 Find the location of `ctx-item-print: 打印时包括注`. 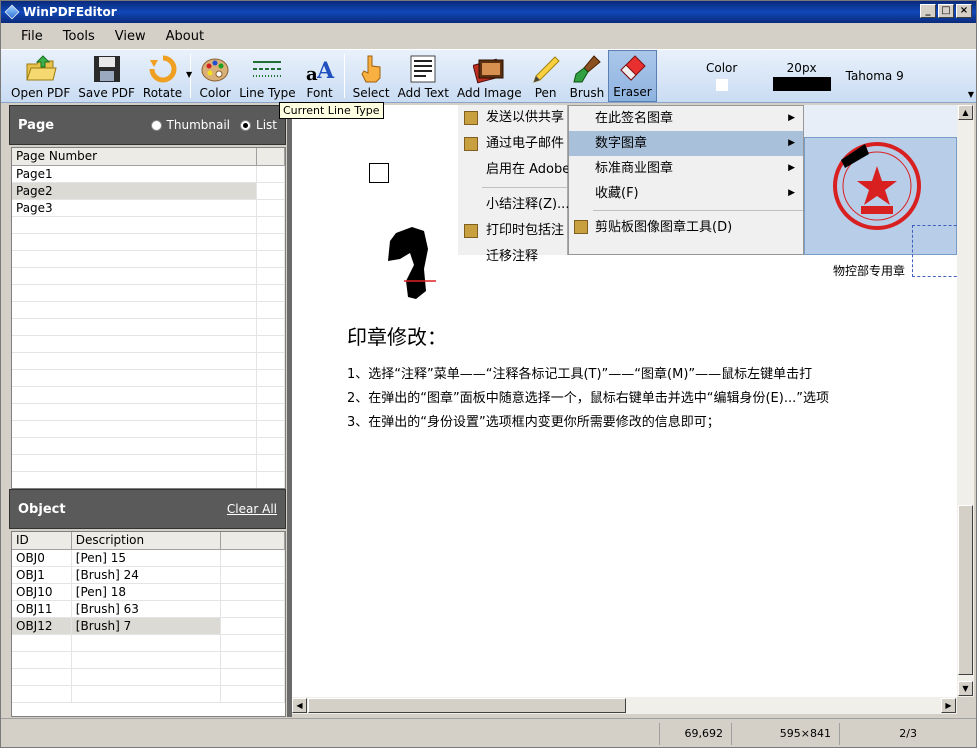

ctx-item-print: 打印时包括注 is located at coordinates (512, 231).